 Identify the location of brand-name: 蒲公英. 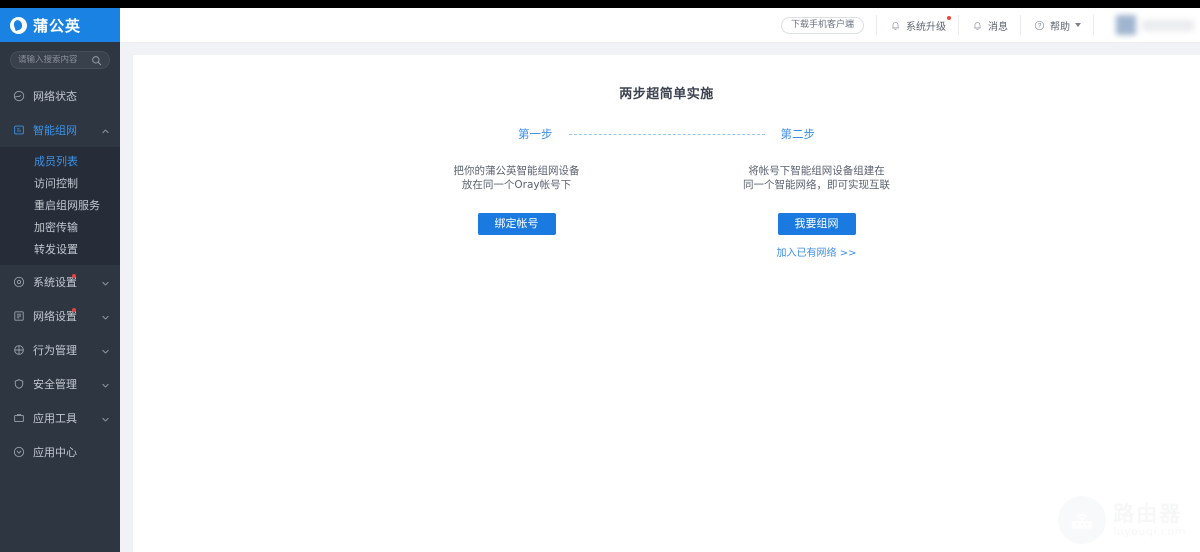
(57, 25).